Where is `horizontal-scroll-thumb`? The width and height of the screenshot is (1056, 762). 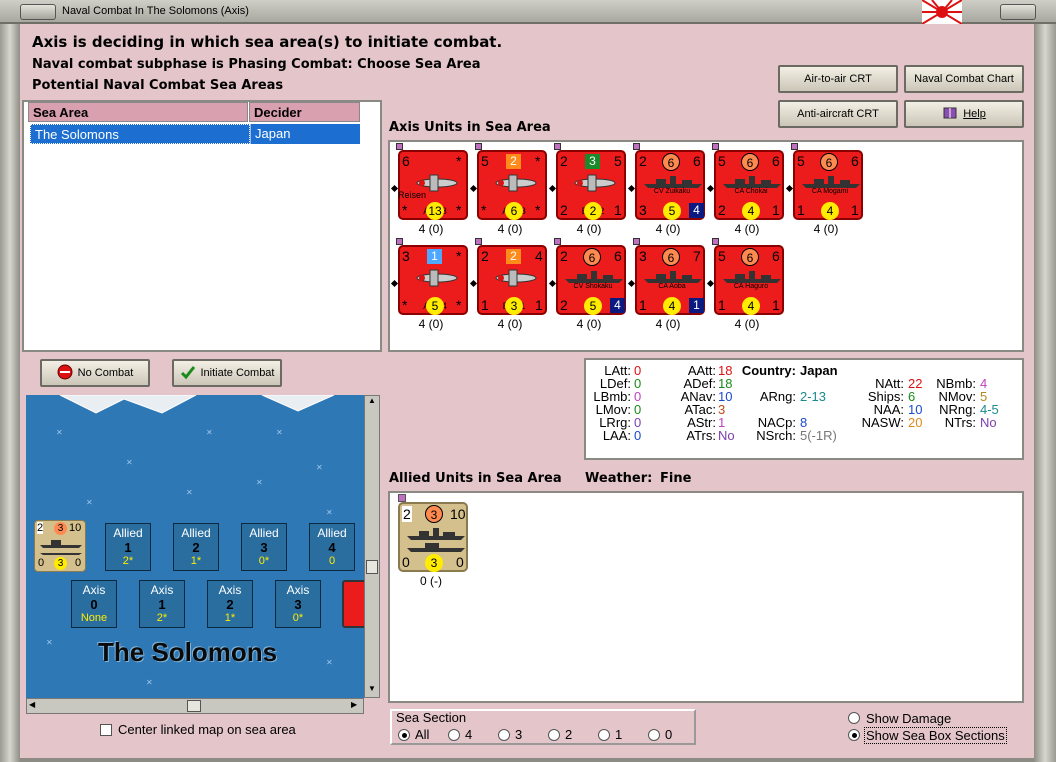 horizontal-scroll-thumb is located at coordinates (194, 706).